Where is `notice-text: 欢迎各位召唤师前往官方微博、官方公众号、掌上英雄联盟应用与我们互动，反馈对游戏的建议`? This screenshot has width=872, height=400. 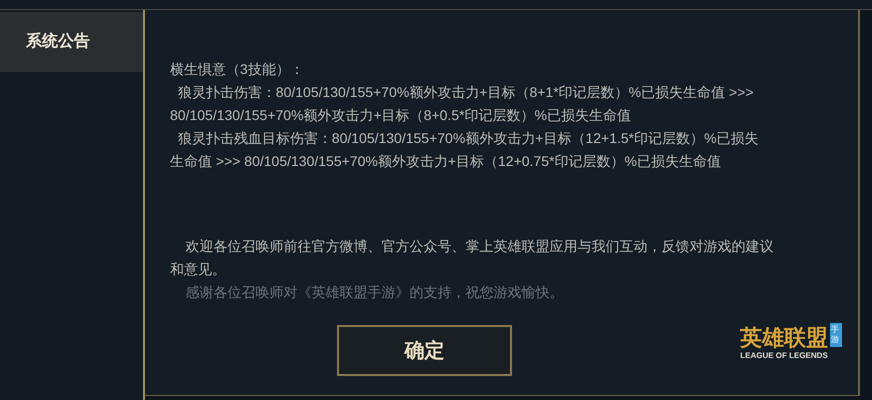
notice-text: 欢迎各位召唤师前往官方微博、官方公众号、掌上英雄联盟应用与我们互动，反馈对游戏的建议 is located at coordinates (479, 246).